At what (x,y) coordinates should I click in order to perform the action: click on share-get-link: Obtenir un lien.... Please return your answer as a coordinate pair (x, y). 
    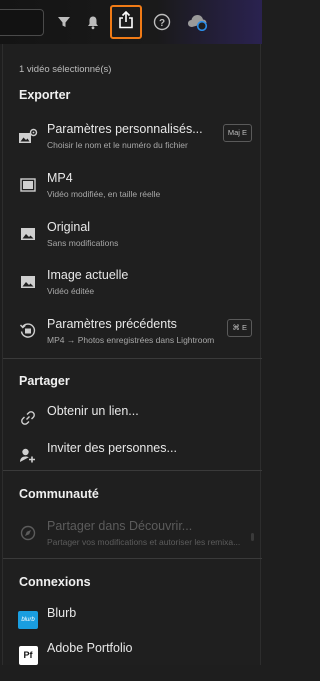
    Looking at the image, I should click on (132, 424).